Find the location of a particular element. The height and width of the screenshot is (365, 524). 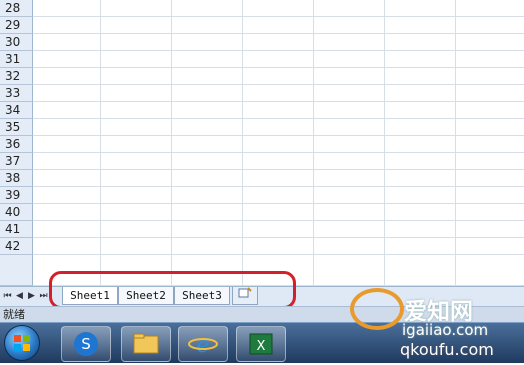

row-header: 38 is located at coordinates (16, 178).